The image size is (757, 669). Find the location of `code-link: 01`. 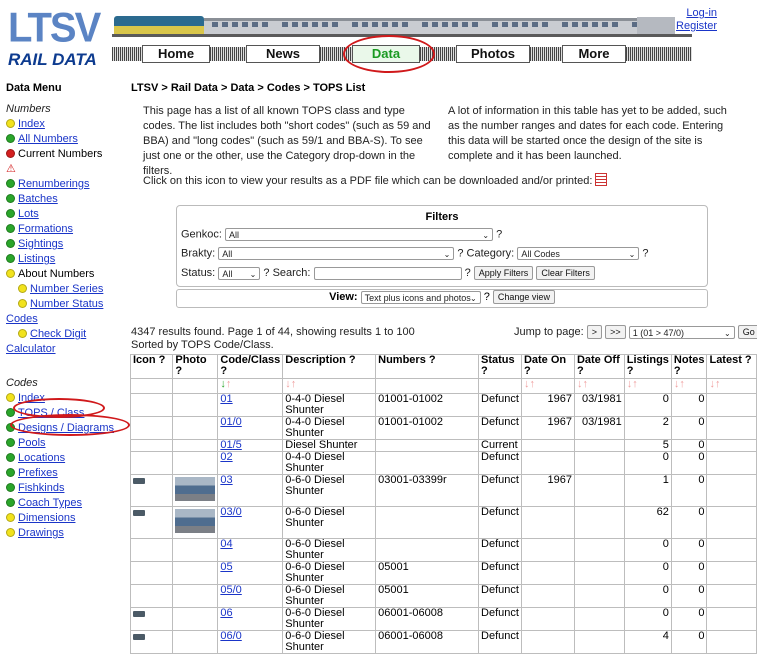

code-link: 01 is located at coordinates (226, 399).